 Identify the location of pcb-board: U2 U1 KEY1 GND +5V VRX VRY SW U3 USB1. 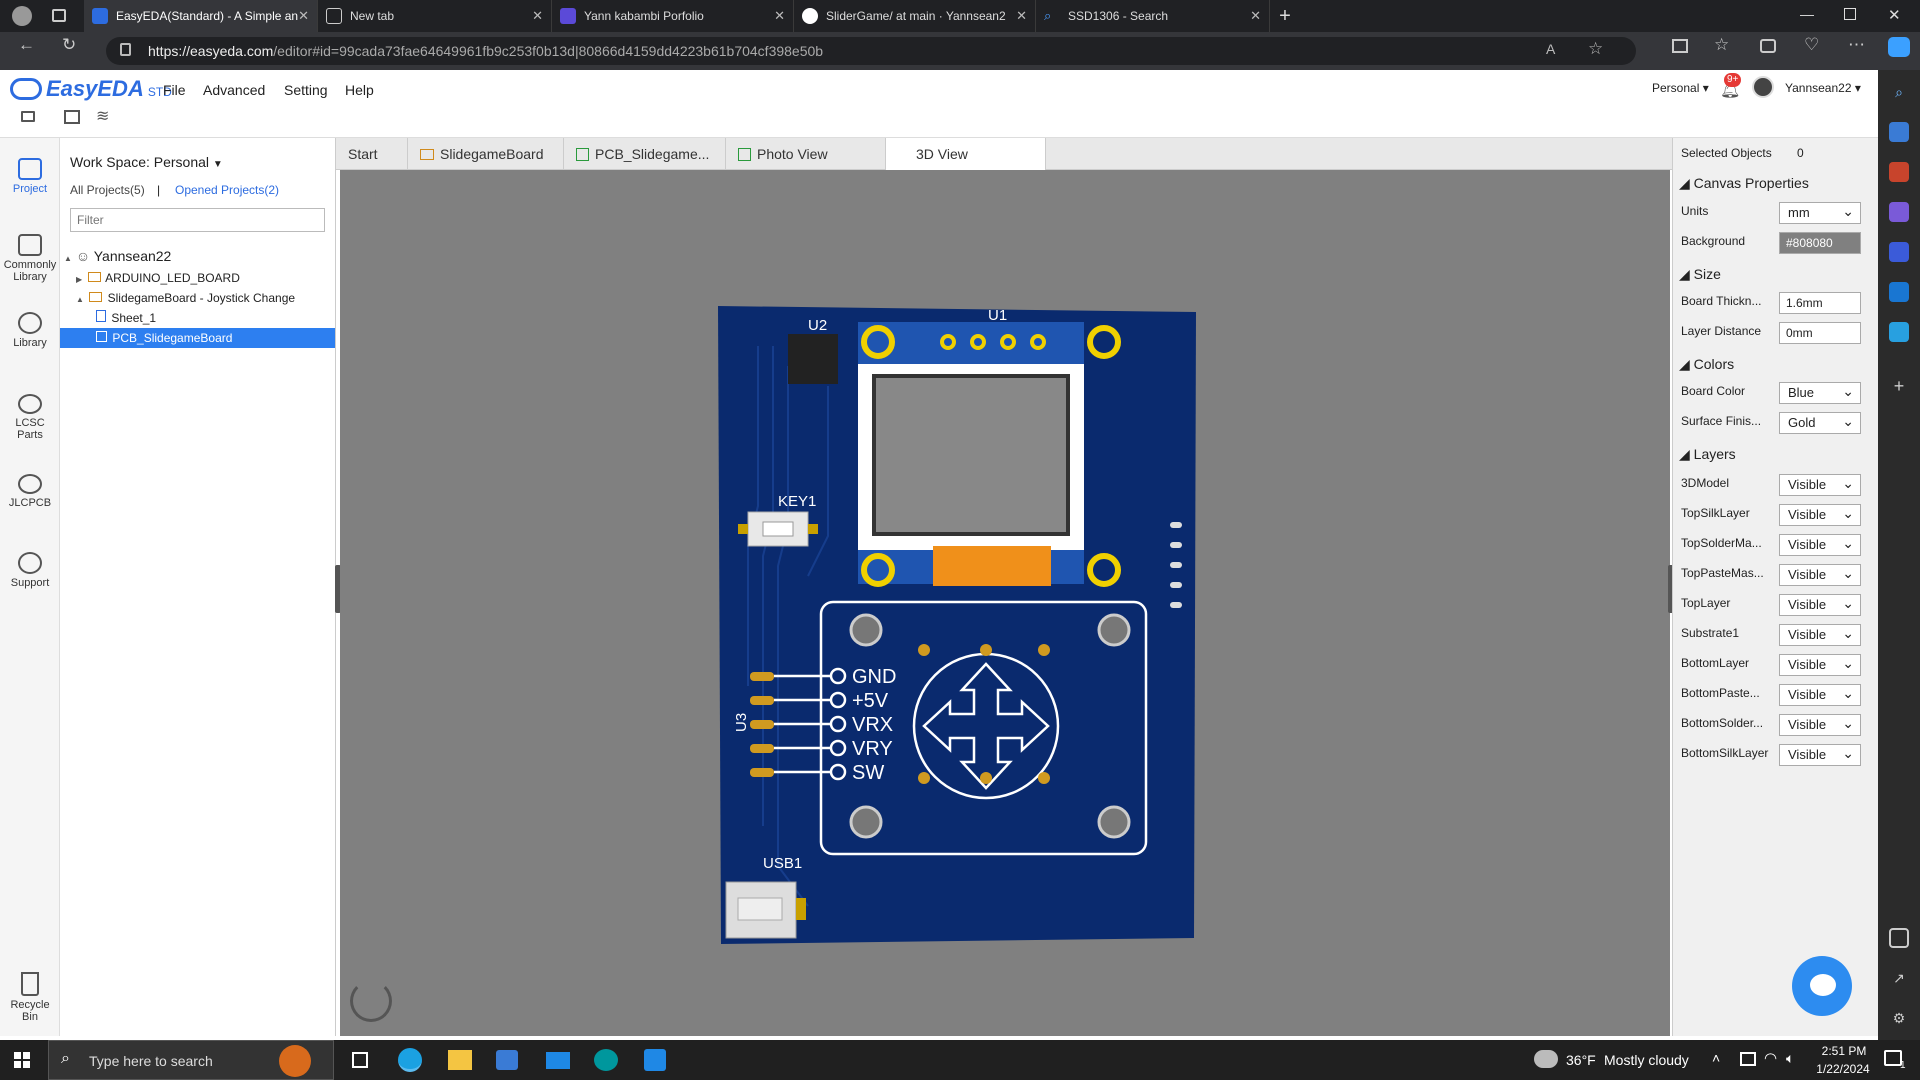
(957, 625).